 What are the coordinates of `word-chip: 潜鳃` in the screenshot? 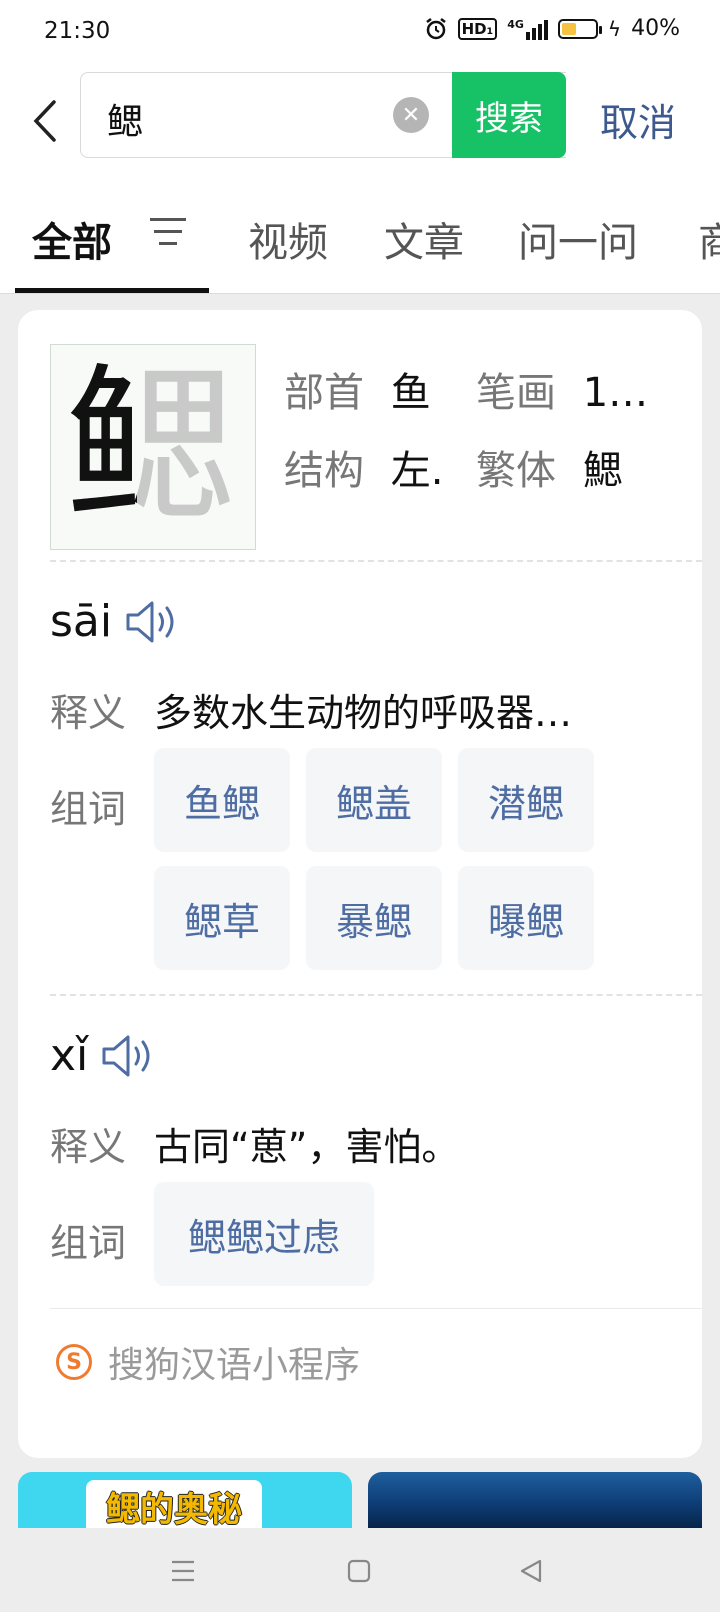 It's located at (526, 800).